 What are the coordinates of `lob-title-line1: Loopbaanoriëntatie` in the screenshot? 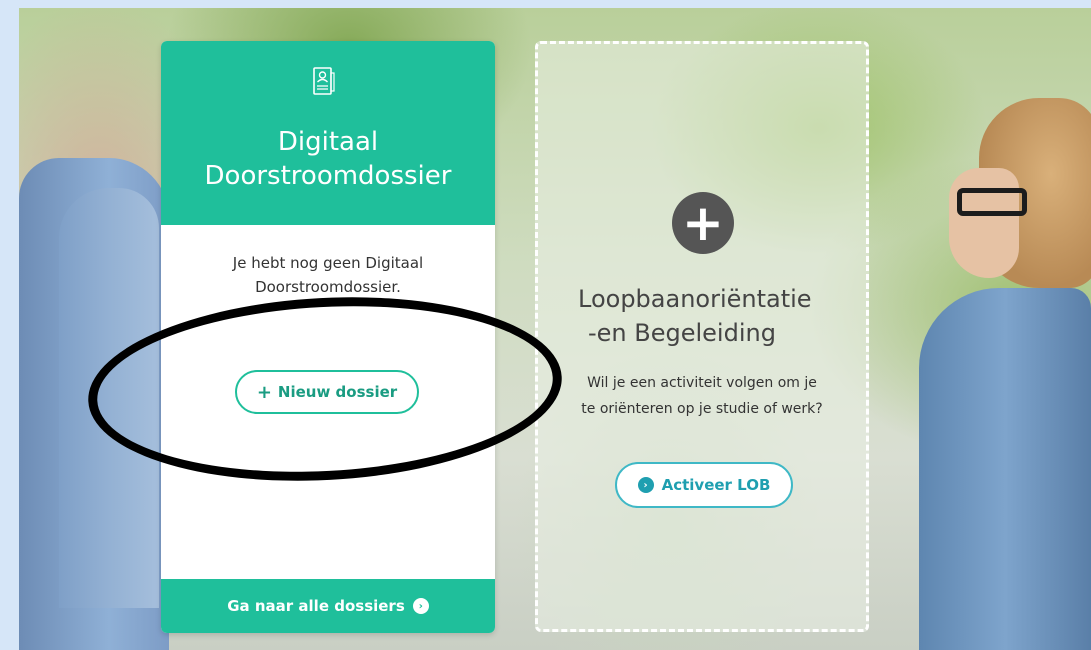 It's located at (695, 299).